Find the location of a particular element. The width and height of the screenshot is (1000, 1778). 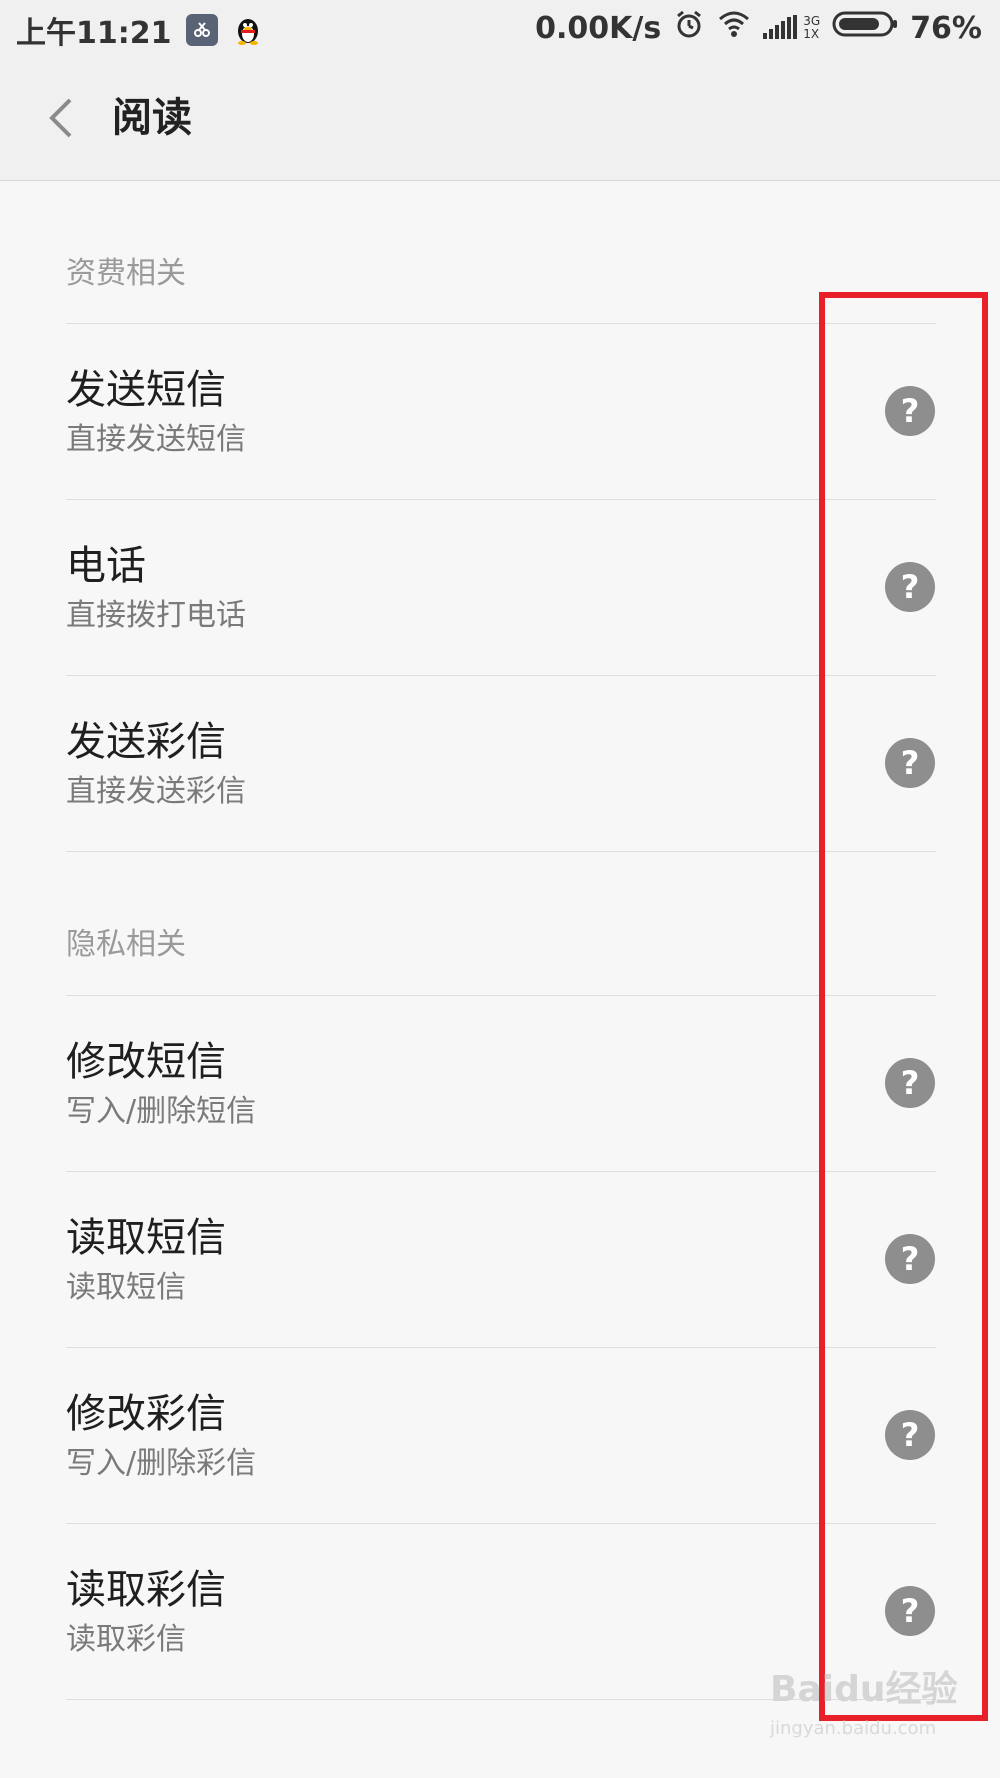

status-bar-right: 0.00K/s 3G 1X 76% is located at coordinates (758, 28).